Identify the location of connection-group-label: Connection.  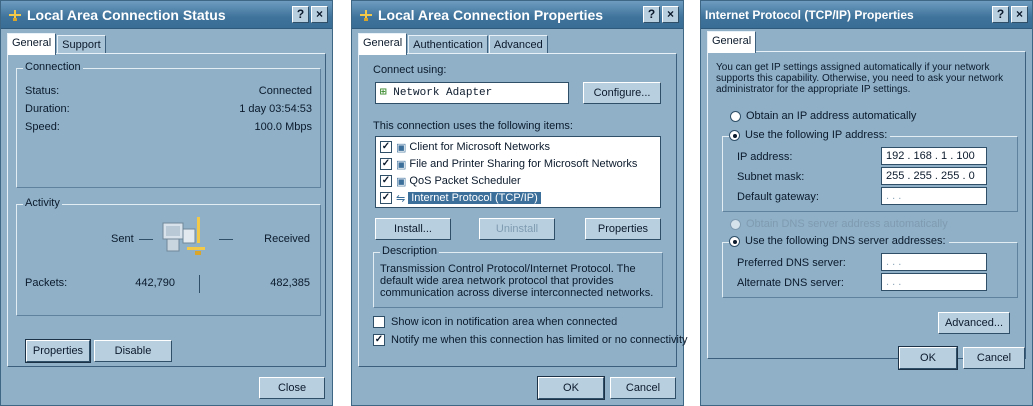
(53, 67).